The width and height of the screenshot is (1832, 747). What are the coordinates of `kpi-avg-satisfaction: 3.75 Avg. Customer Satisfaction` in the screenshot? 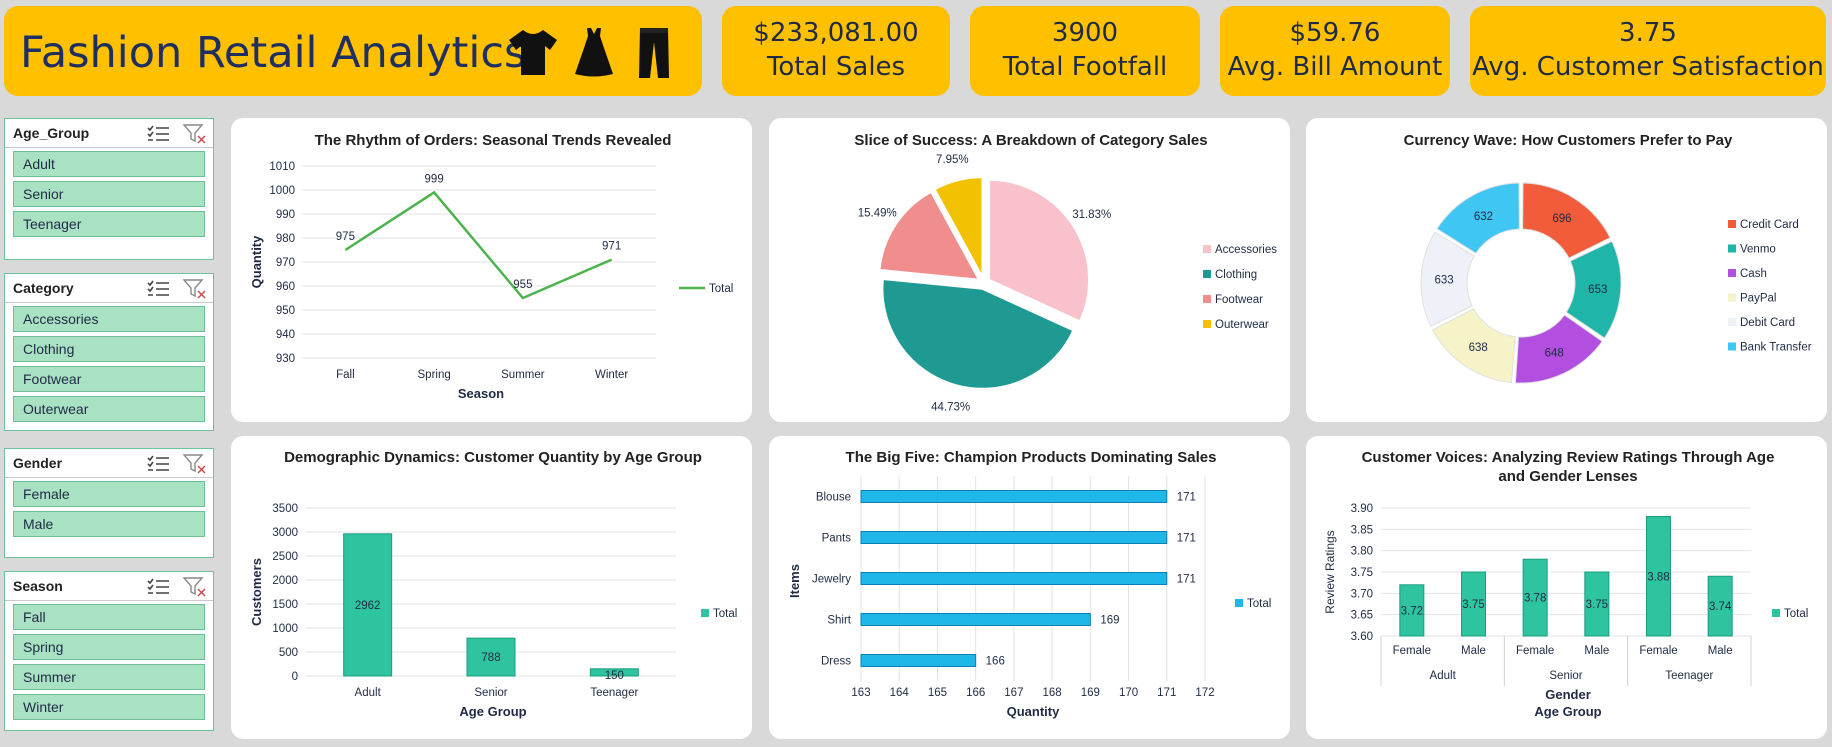 It's located at (1648, 51).